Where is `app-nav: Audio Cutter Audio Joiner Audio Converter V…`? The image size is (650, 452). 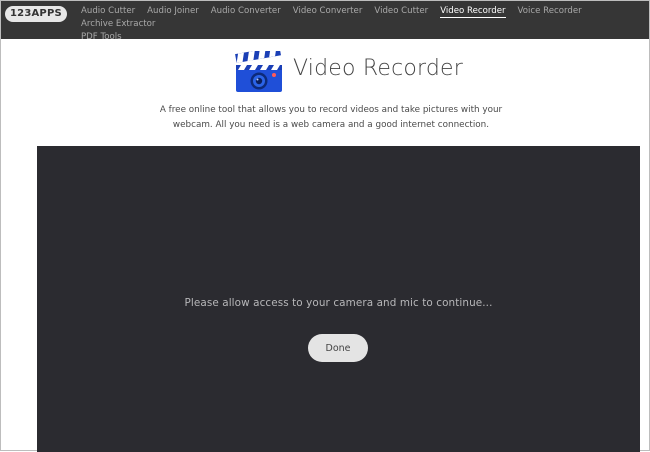
app-nav: Audio Cutter Audio Joiner Audio Converter V… is located at coordinates (361, 24).